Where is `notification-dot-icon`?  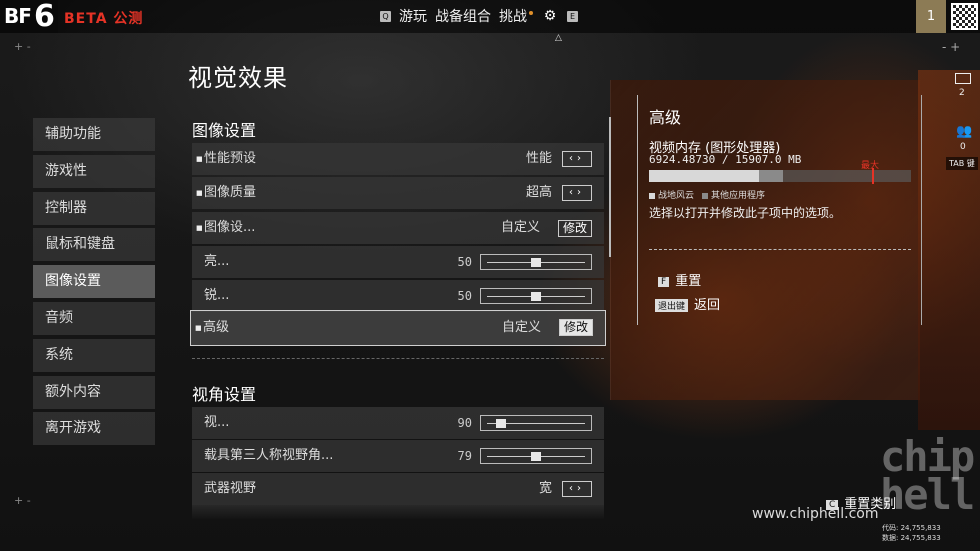
notification-dot-icon is located at coordinates (531, 13).